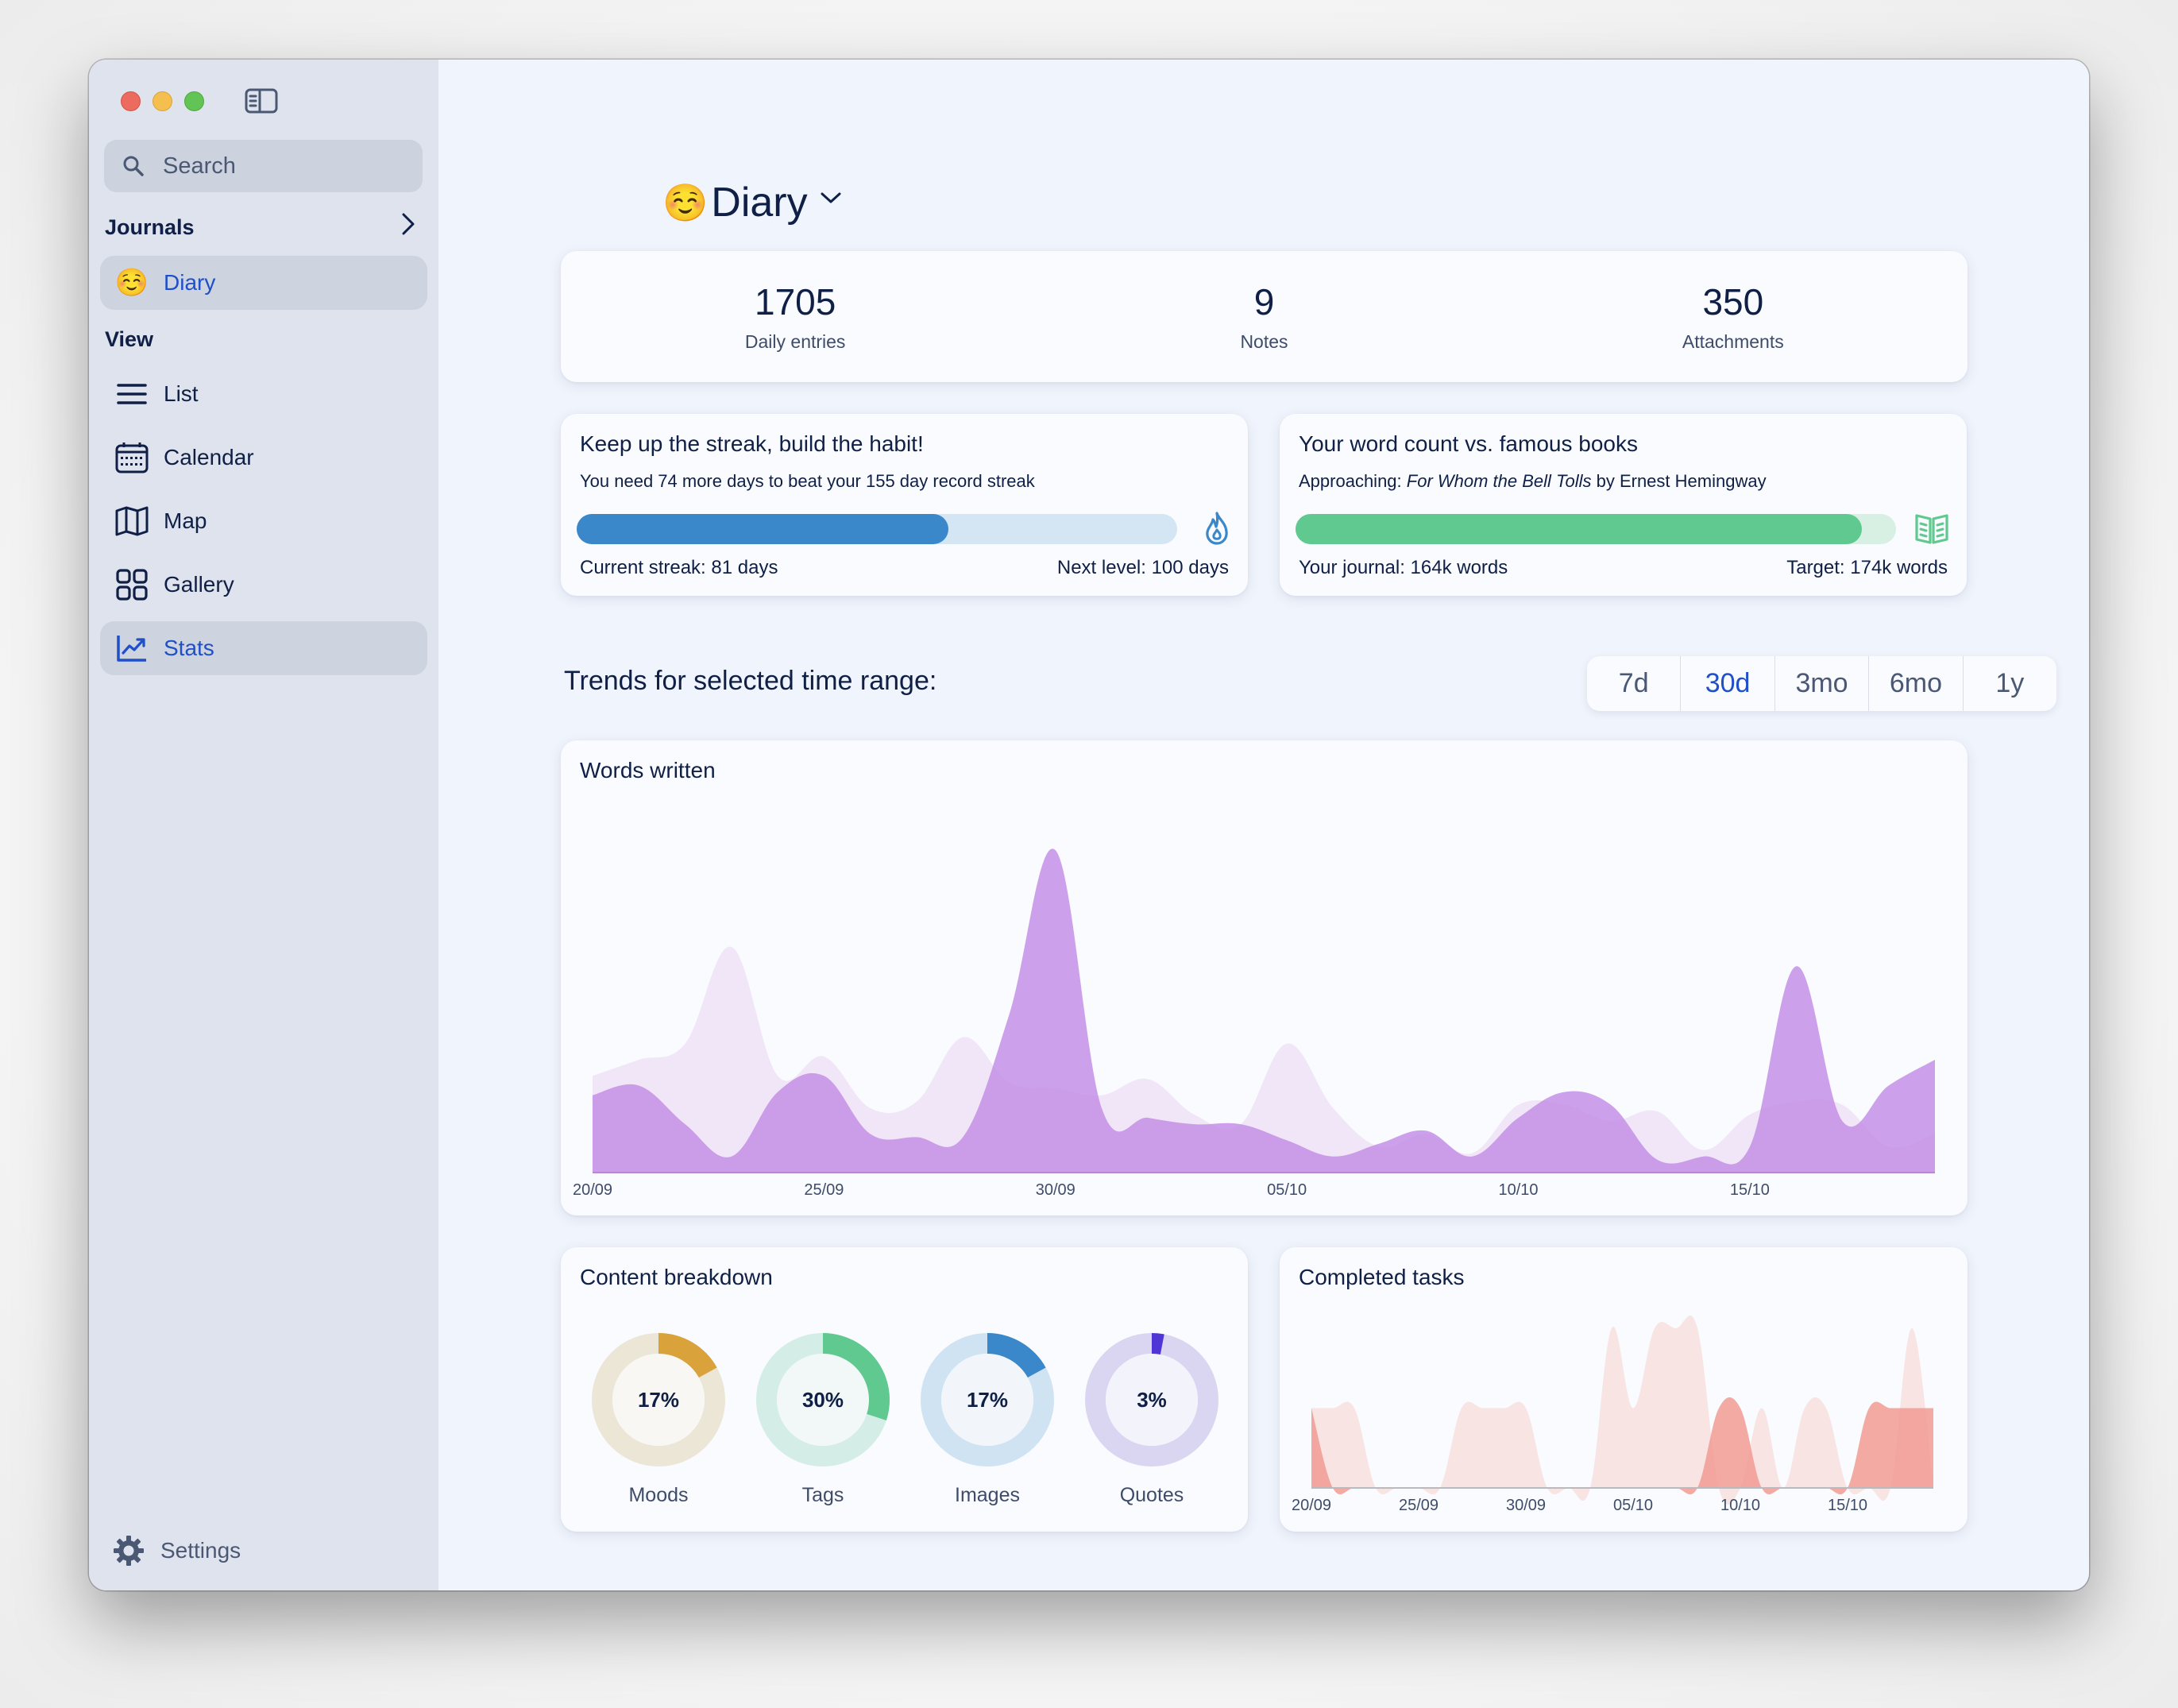  What do you see at coordinates (679, 567) in the screenshot?
I see `current-streak-label: Current streak: 81 days` at bounding box center [679, 567].